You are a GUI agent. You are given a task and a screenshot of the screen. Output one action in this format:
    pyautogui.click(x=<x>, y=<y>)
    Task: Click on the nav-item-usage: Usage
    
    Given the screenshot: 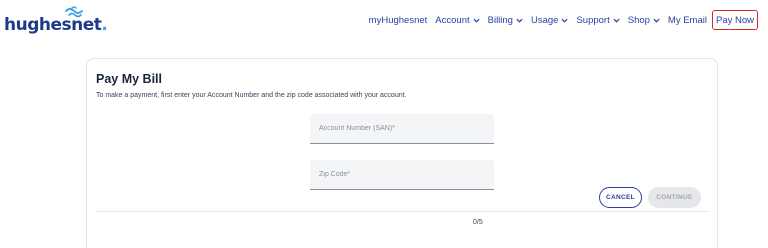 What is the action you would take?
    pyautogui.click(x=549, y=20)
    